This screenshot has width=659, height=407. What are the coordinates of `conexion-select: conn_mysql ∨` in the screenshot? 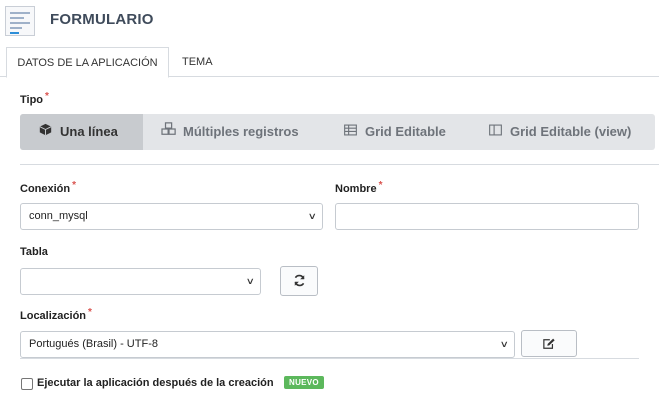 It's located at (171, 216).